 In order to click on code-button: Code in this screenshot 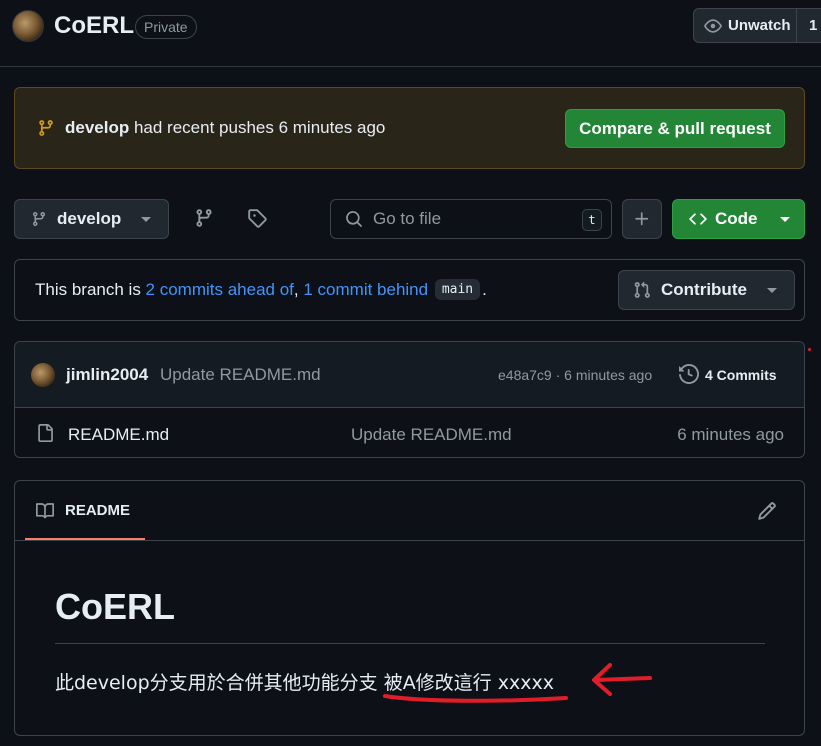, I will do `click(738, 219)`.